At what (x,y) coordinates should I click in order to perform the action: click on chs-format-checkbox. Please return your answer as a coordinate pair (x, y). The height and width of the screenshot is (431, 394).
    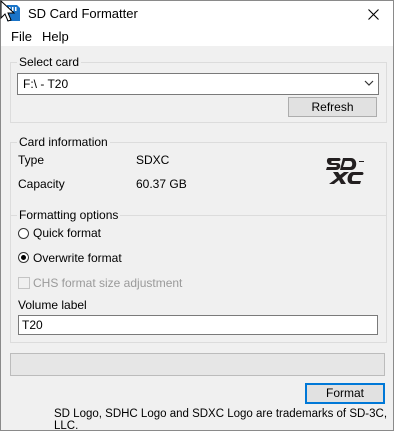
    Looking at the image, I should click on (24, 283).